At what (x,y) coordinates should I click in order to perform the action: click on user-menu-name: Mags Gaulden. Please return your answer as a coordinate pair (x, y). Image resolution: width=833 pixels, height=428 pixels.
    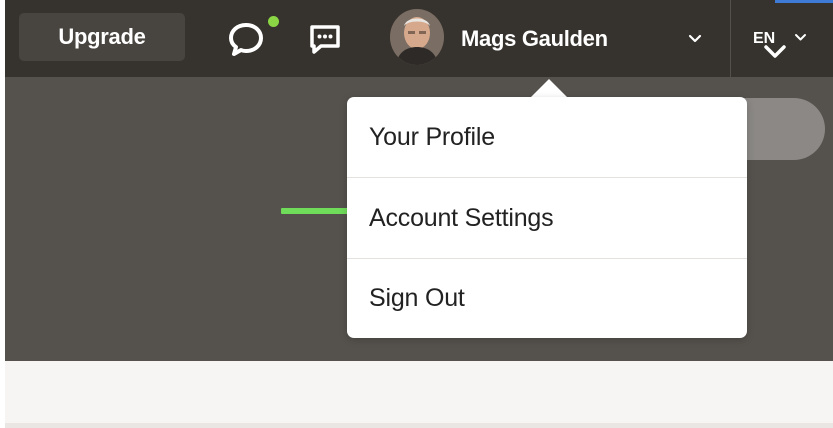
    Looking at the image, I should click on (534, 38).